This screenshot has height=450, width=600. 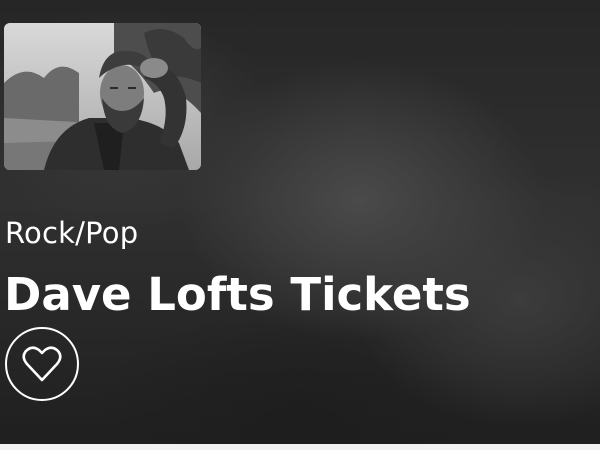 What do you see at coordinates (102, 96) in the screenshot?
I see `artist-photo` at bounding box center [102, 96].